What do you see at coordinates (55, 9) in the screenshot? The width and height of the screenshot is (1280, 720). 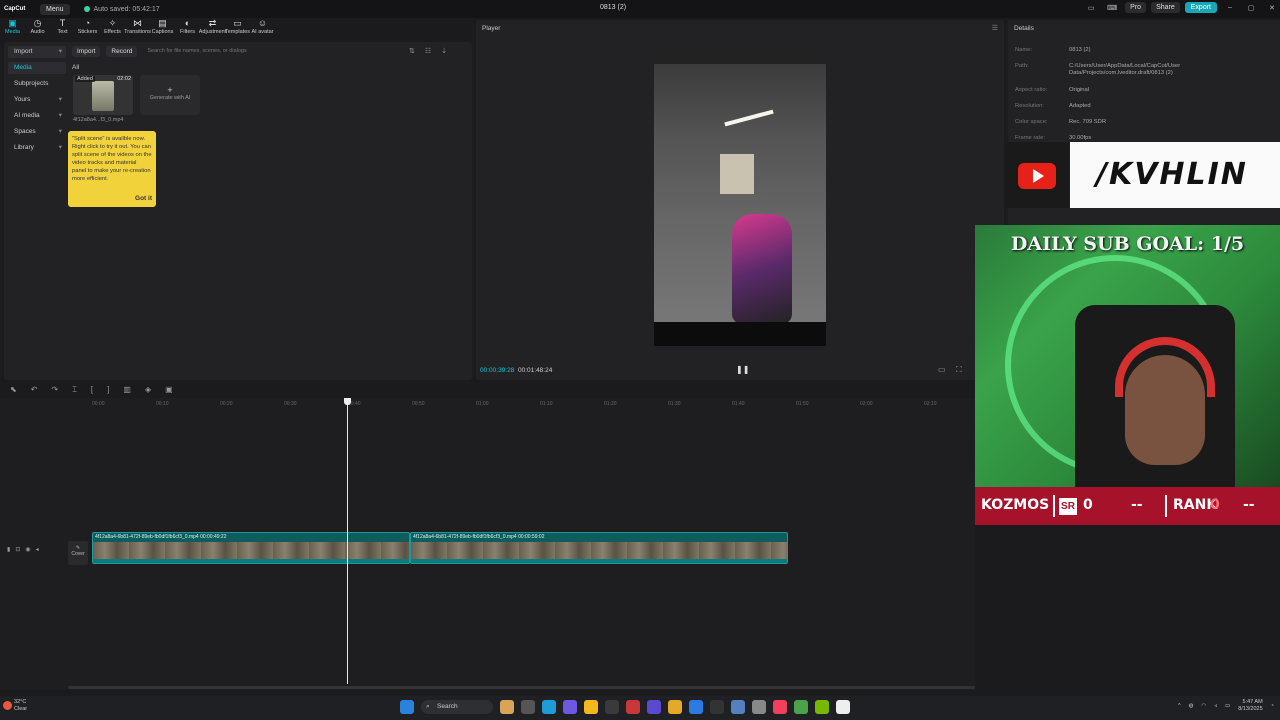 I see `menu-button: Menu` at bounding box center [55, 9].